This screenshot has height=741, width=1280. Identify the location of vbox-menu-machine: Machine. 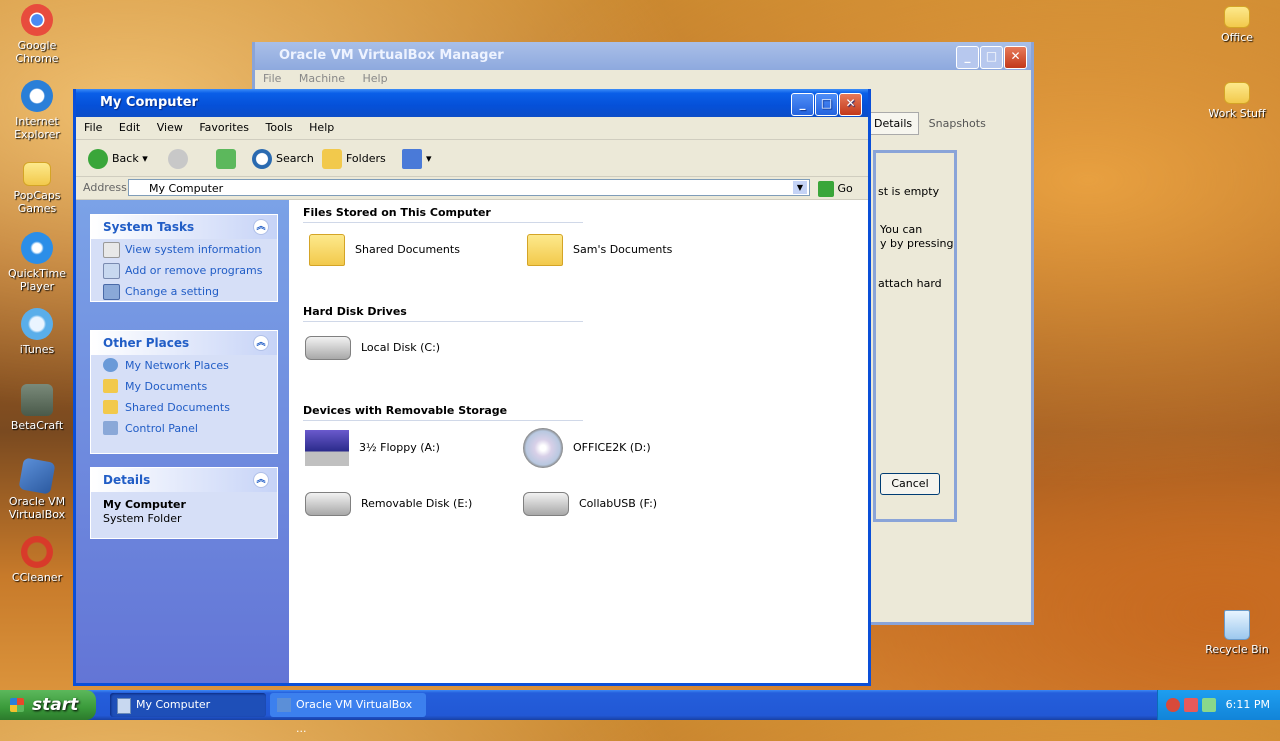
(322, 78).